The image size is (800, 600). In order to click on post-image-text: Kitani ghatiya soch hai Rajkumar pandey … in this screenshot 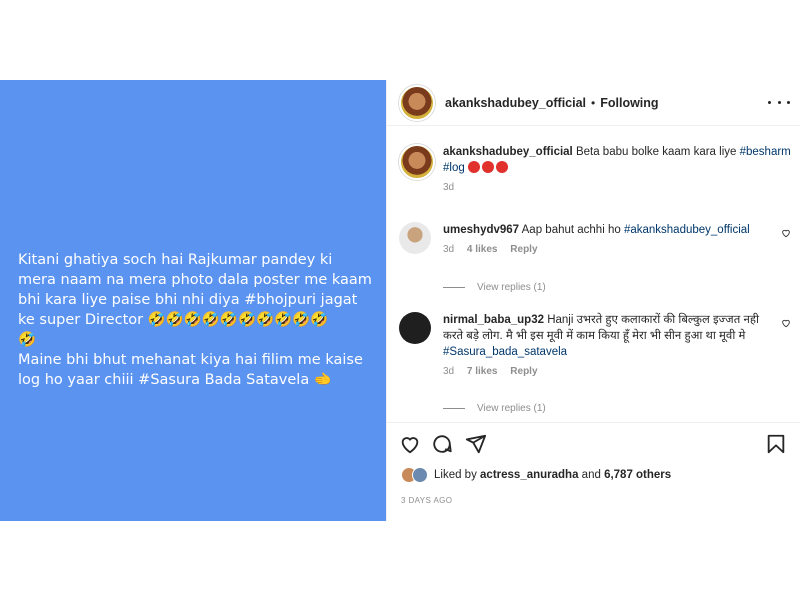, I will do `click(195, 320)`.